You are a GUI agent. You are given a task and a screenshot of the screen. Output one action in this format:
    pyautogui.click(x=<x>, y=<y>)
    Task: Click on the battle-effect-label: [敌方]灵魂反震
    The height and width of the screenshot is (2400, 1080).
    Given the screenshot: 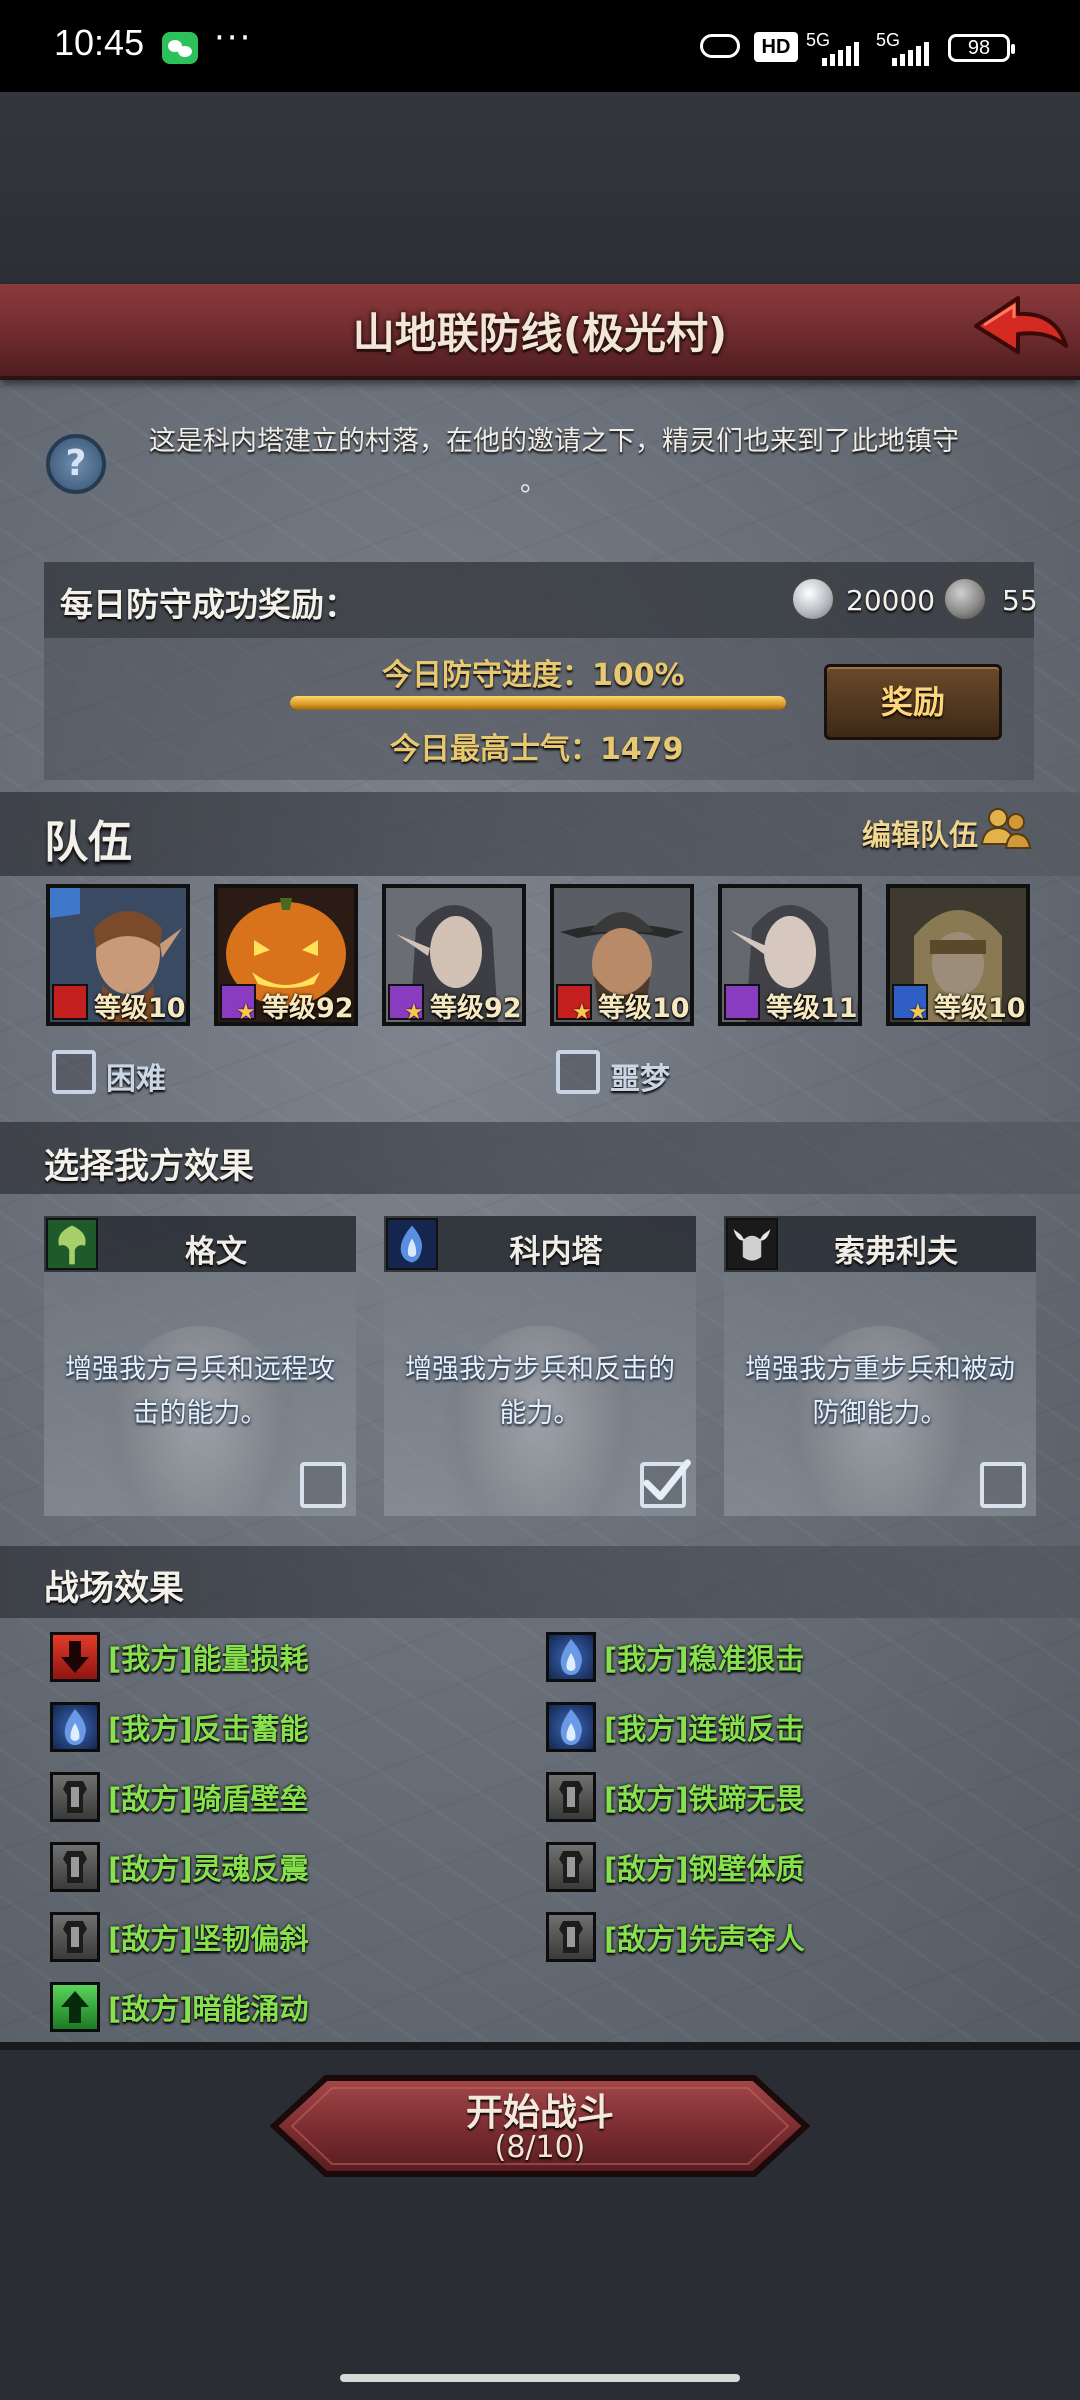 What is the action you would take?
    pyautogui.click(x=208, y=1867)
    